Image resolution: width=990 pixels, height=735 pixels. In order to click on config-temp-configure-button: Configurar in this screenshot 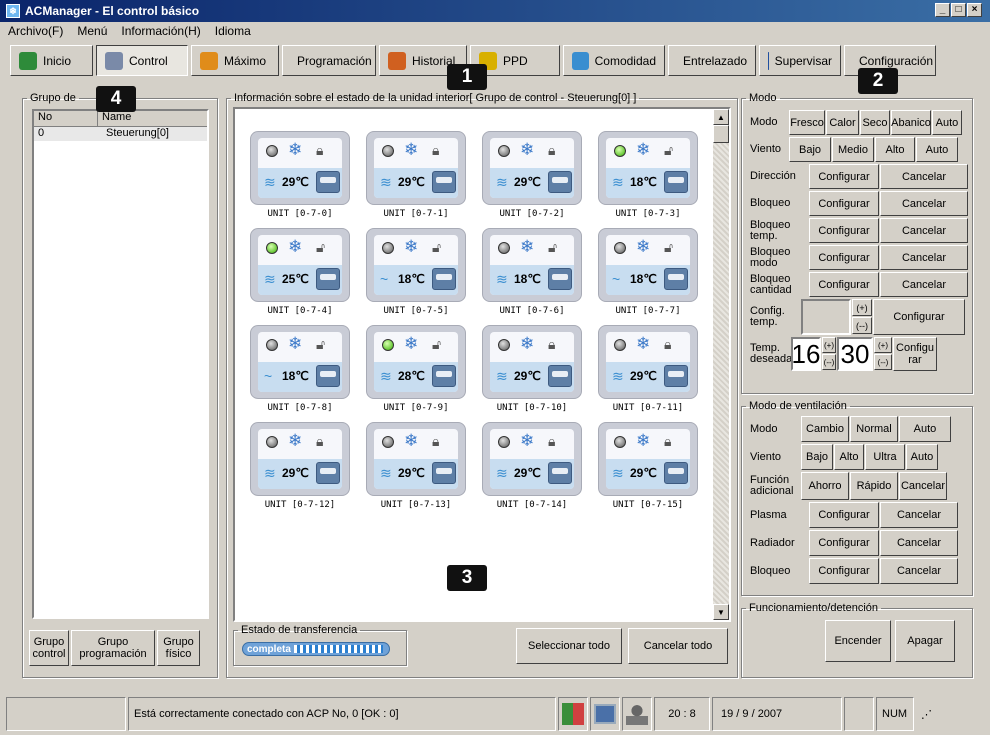, I will do `click(919, 317)`.